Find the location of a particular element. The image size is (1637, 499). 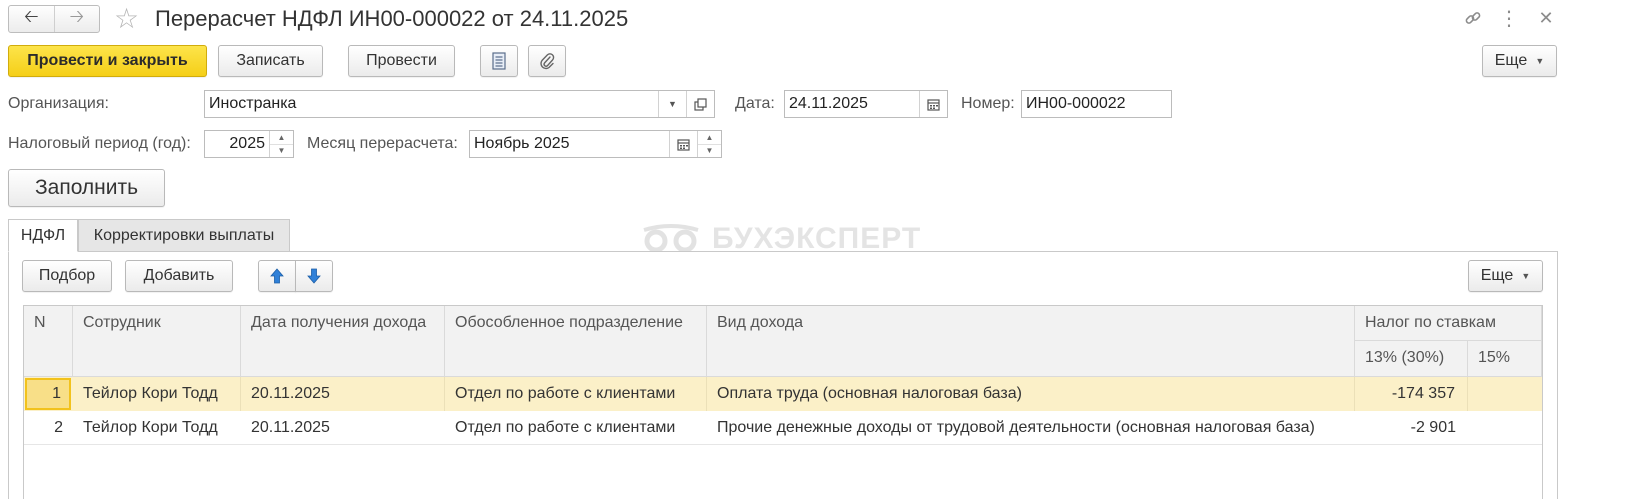

date-value: 24.11.2025 is located at coordinates (828, 103).